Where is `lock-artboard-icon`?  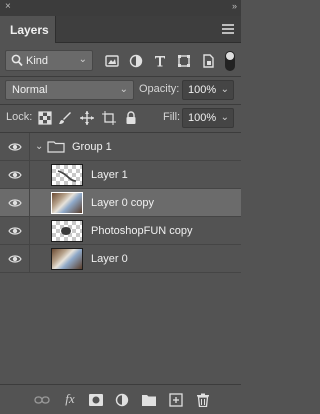 lock-artboard-icon is located at coordinates (109, 118).